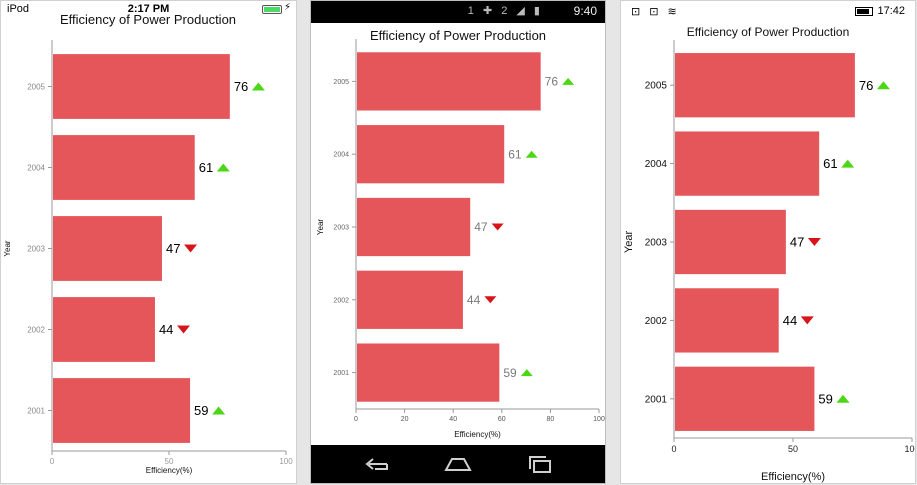  Describe the element at coordinates (453, 419) in the screenshot. I see `x-tick-label-40: 40` at that location.